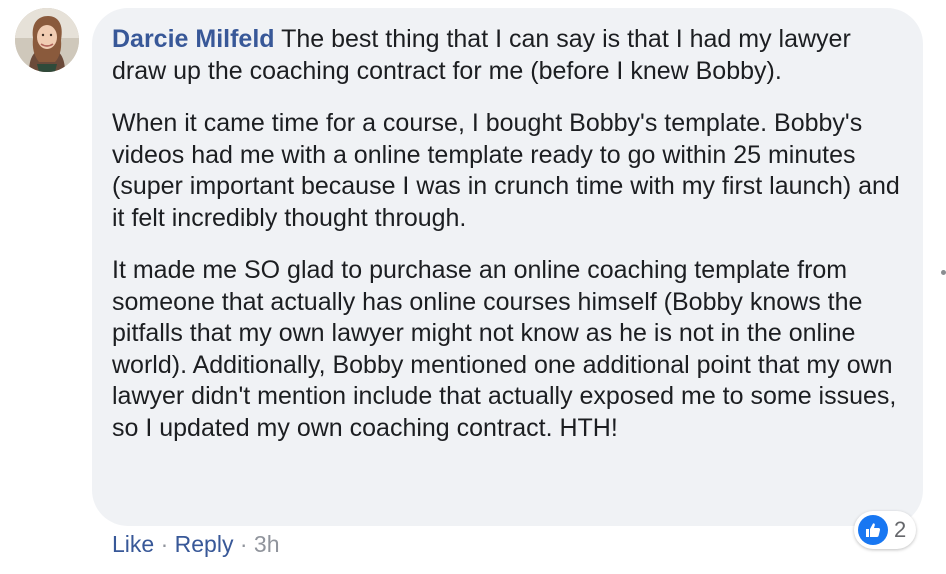 The height and width of the screenshot is (574, 946). Describe the element at coordinates (267, 544) in the screenshot. I see `comment-timestamp: 3h` at that location.